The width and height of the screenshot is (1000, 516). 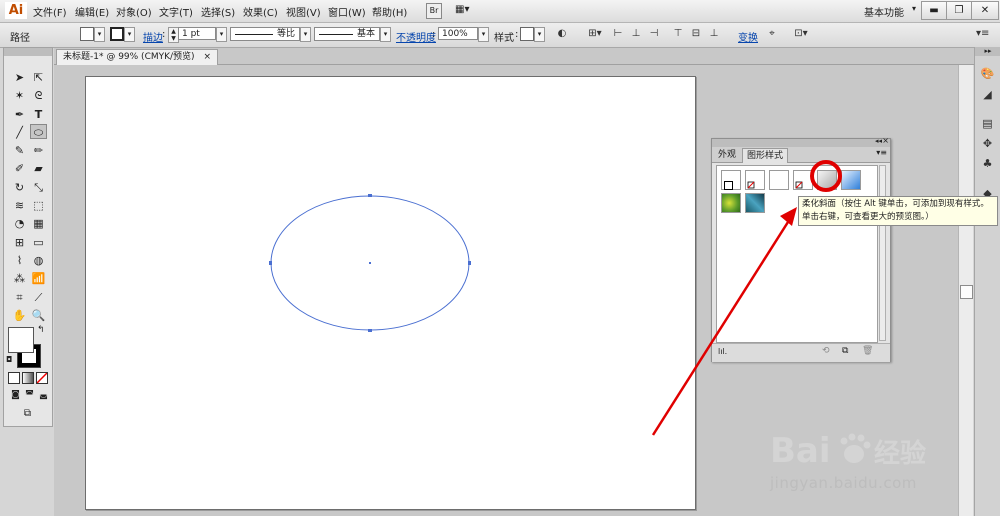 What do you see at coordinates (38, 114) in the screenshot?
I see `type-tool-icon: T` at bounding box center [38, 114].